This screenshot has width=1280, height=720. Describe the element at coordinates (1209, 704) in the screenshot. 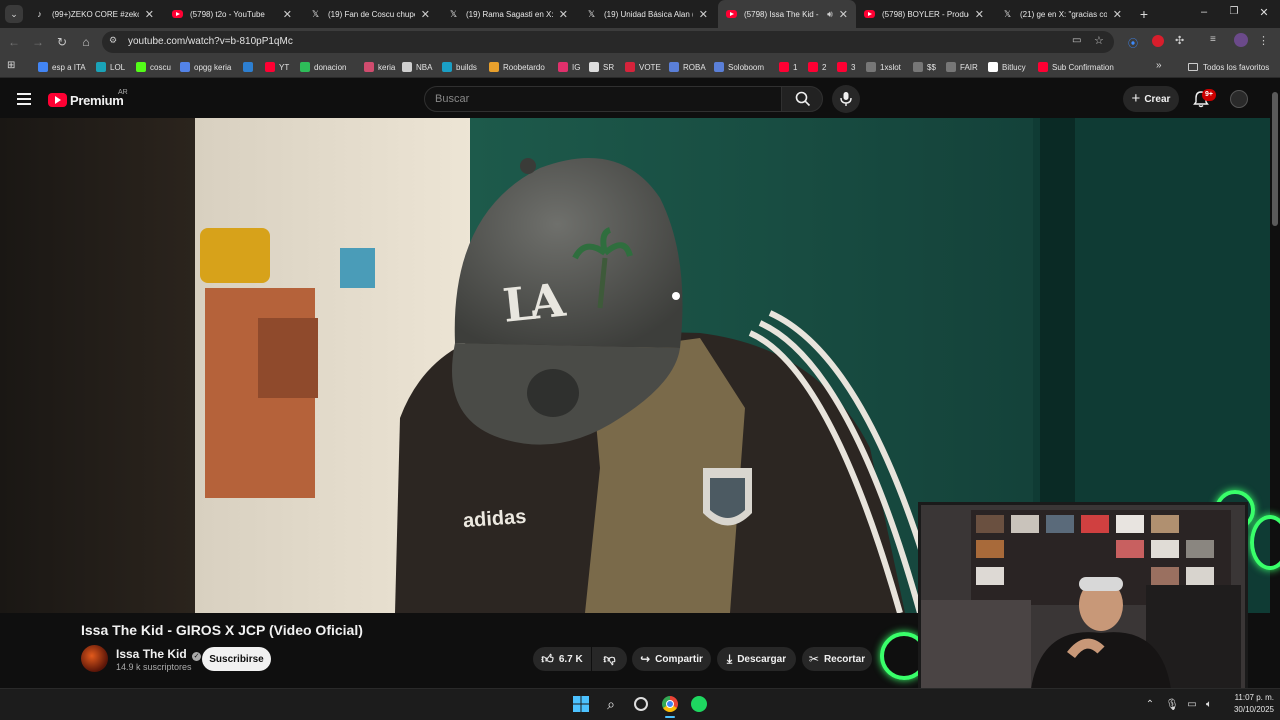

I see `volume-tray-icon: 🔈︎` at that location.